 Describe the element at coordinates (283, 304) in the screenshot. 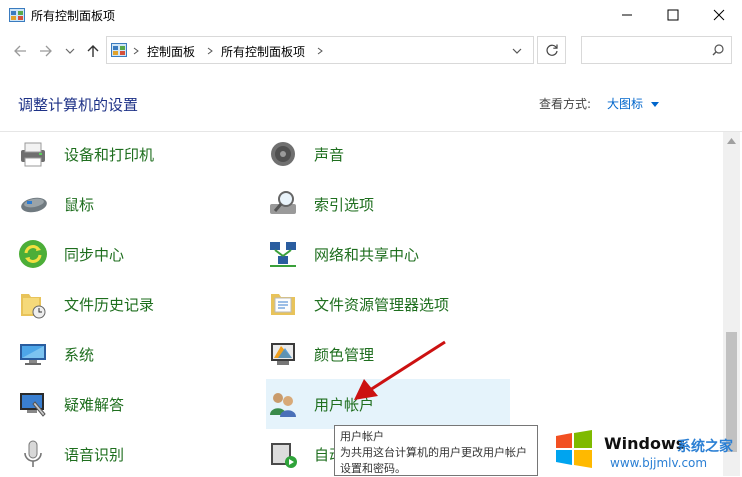

I see `folder-options-icon` at that location.